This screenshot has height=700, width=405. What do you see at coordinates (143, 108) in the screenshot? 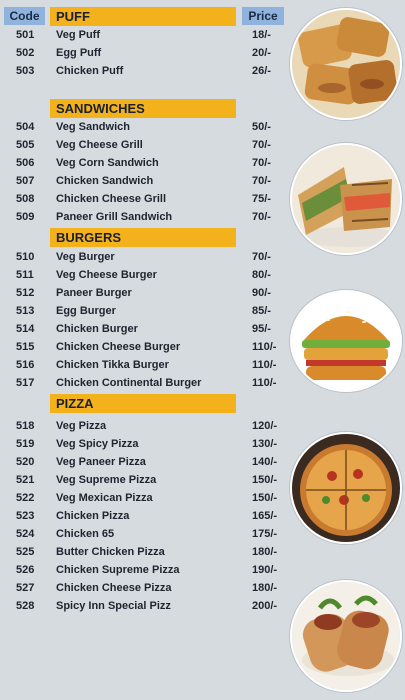
I see `section-sandwiches: SANDWICHES` at bounding box center [143, 108].